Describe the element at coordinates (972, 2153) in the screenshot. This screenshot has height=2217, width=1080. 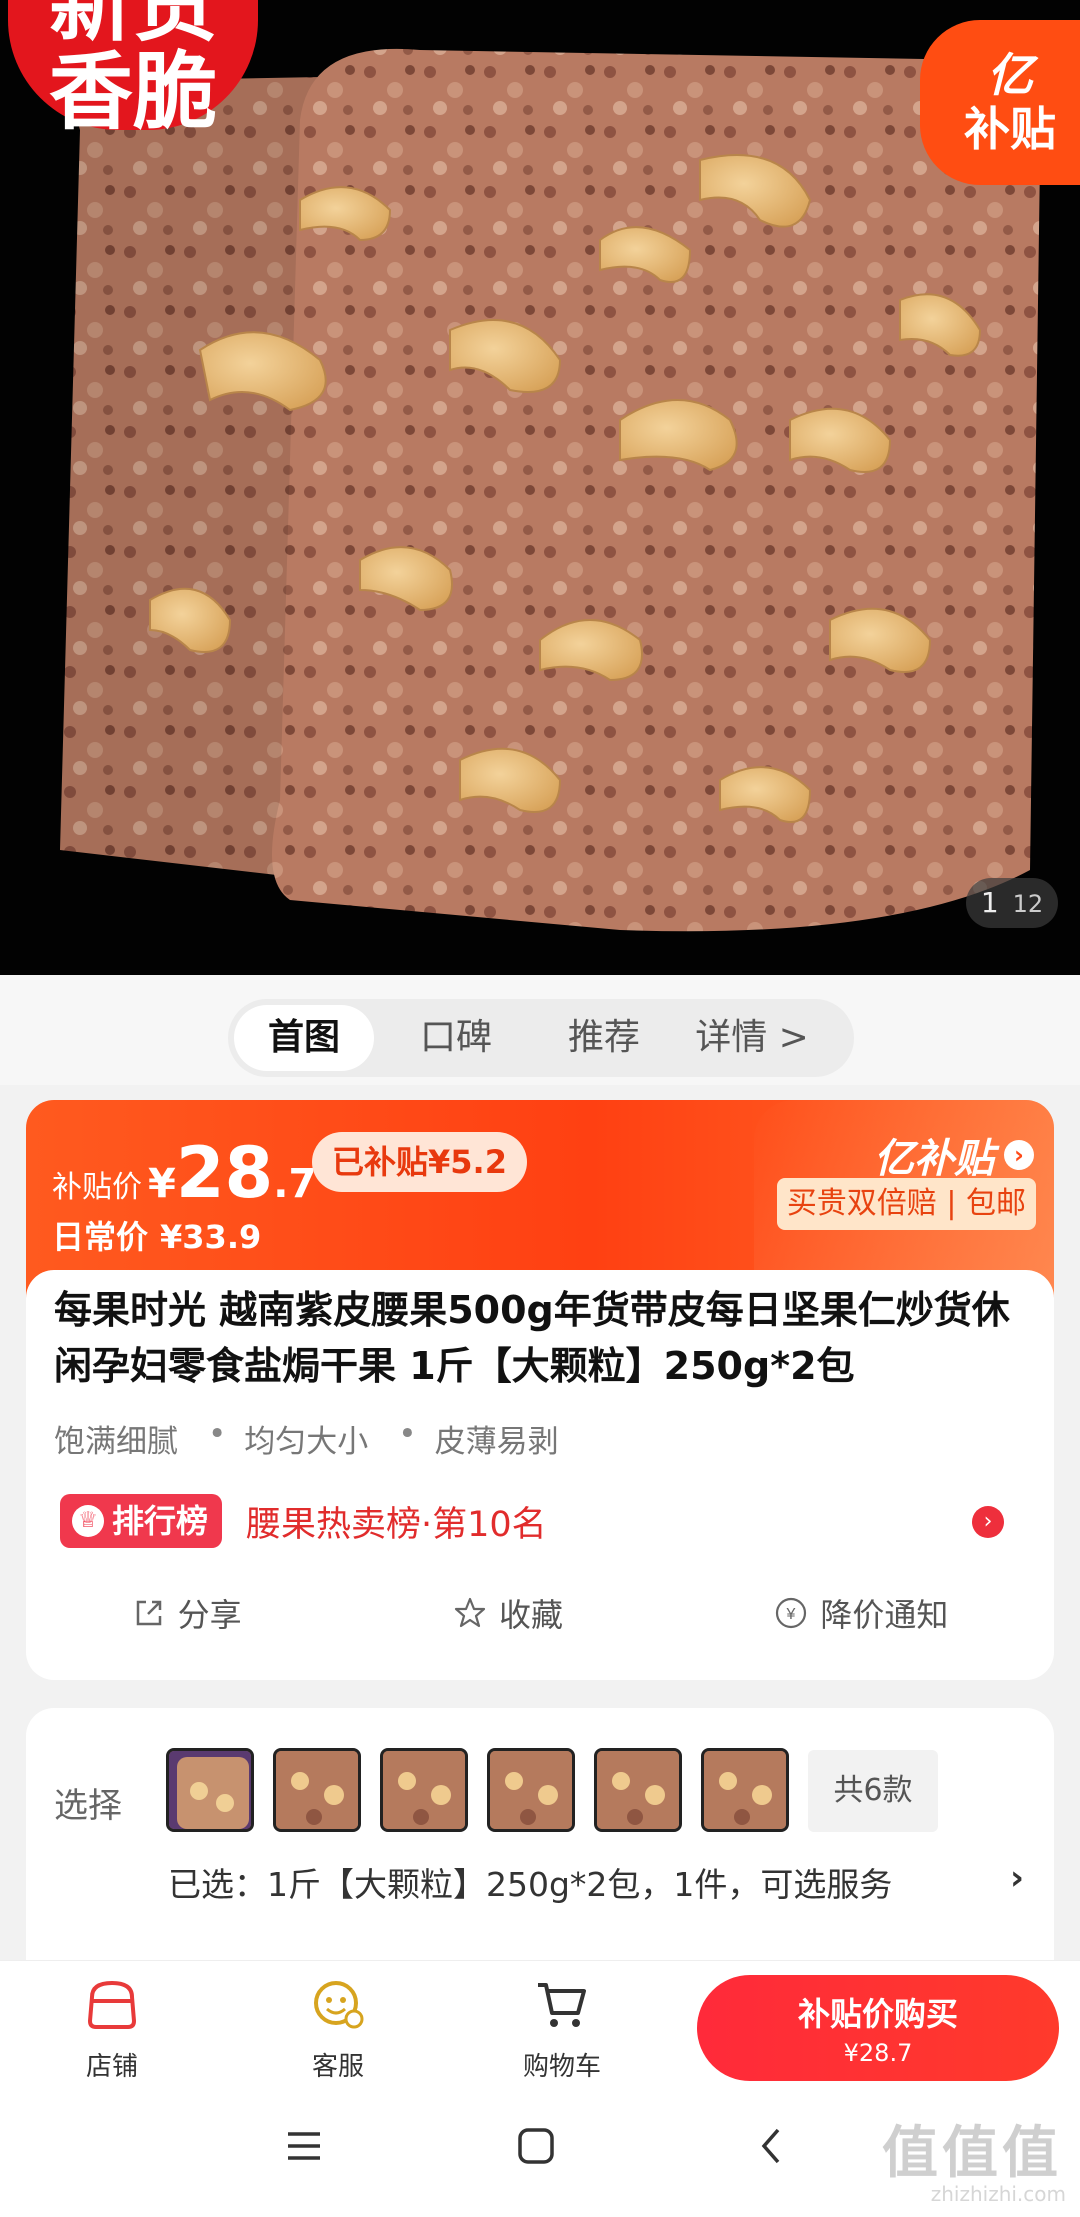
I see `watermark-logo: 值值值` at that location.